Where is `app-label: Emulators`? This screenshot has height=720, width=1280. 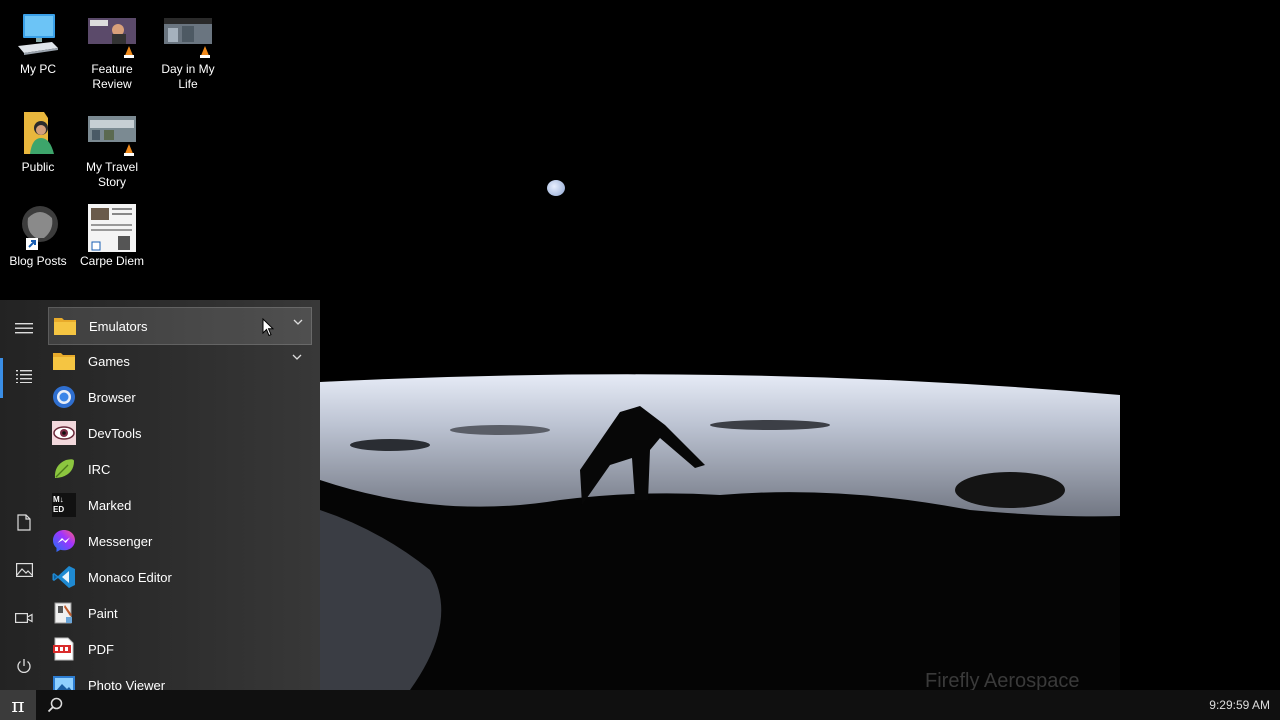
app-label: Emulators is located at coordinates (118, 326).